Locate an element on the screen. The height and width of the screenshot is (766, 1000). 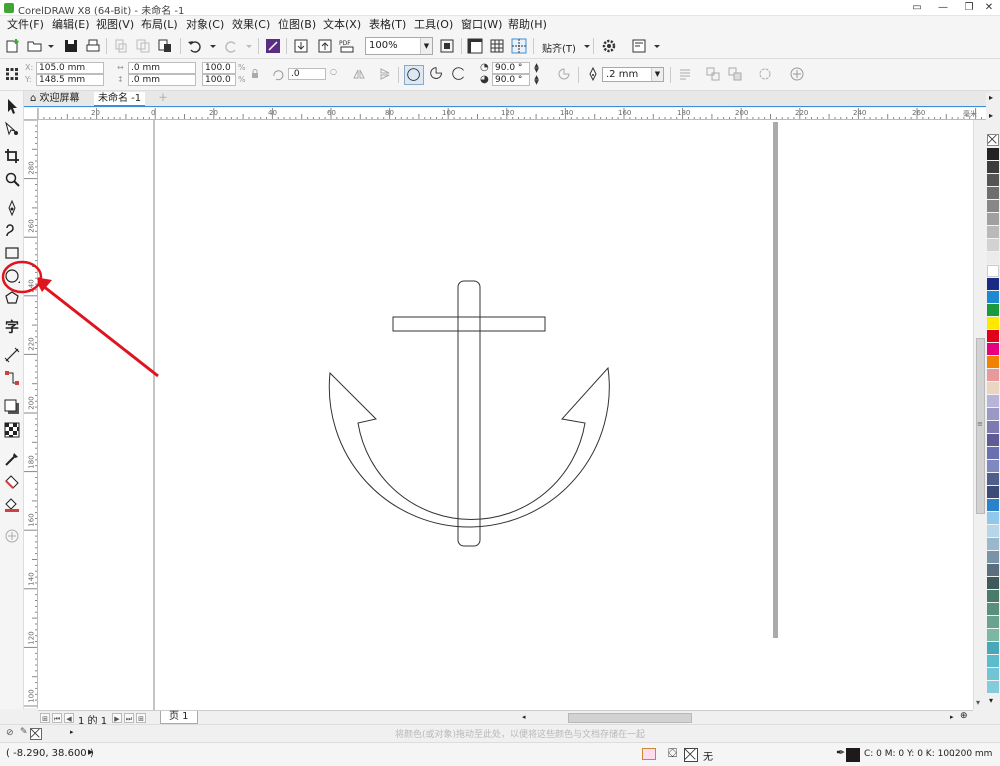
prev-page-icon: ◀ is located at coordinates (69, 718).